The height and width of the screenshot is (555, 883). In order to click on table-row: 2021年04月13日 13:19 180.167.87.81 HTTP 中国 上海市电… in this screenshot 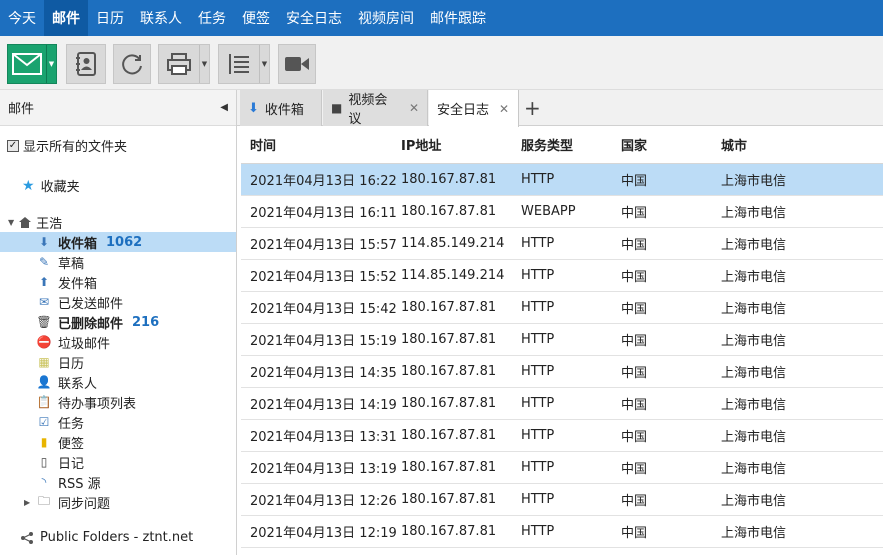, I will do `click(562, 468)`.